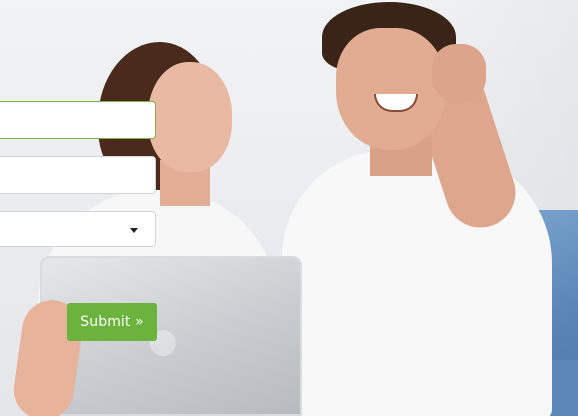 This screenshot has height=416, width=578. I want to click on man-hand, so click(459, 73).